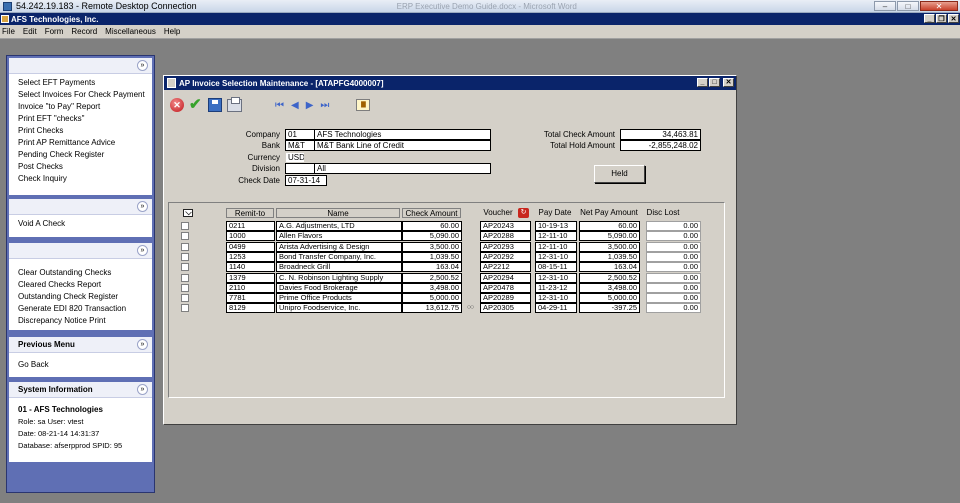 The width and height of the screenshot is (960, 503). I want to click on sidebar-menu-link: Outstanding Check Register, so click(85, 297).